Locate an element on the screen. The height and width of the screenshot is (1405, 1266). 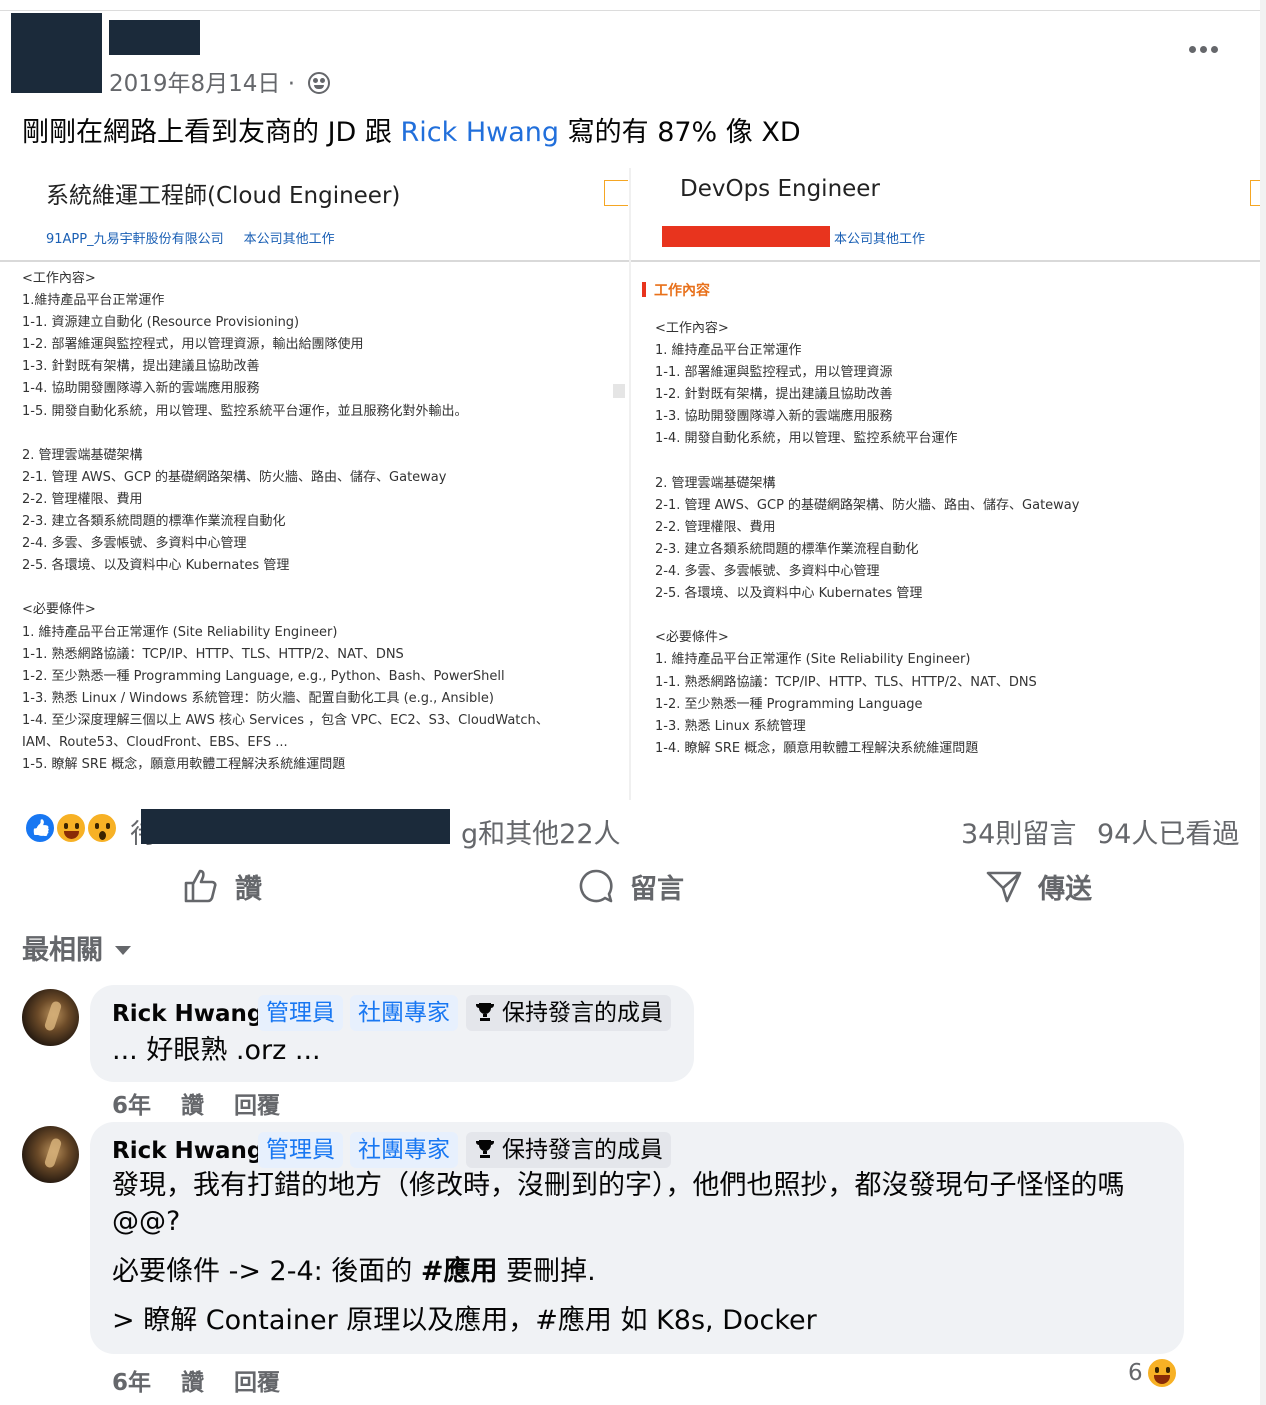
left-jd-line: <工作內容> is located at coordinates (59, 278).